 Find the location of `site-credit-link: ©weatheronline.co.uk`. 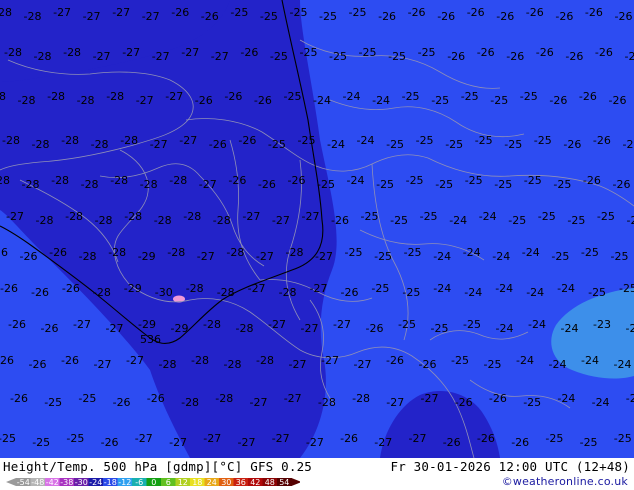

site-credit-link: ©weatheronline.co.uk is located at coordinates (565, 481).